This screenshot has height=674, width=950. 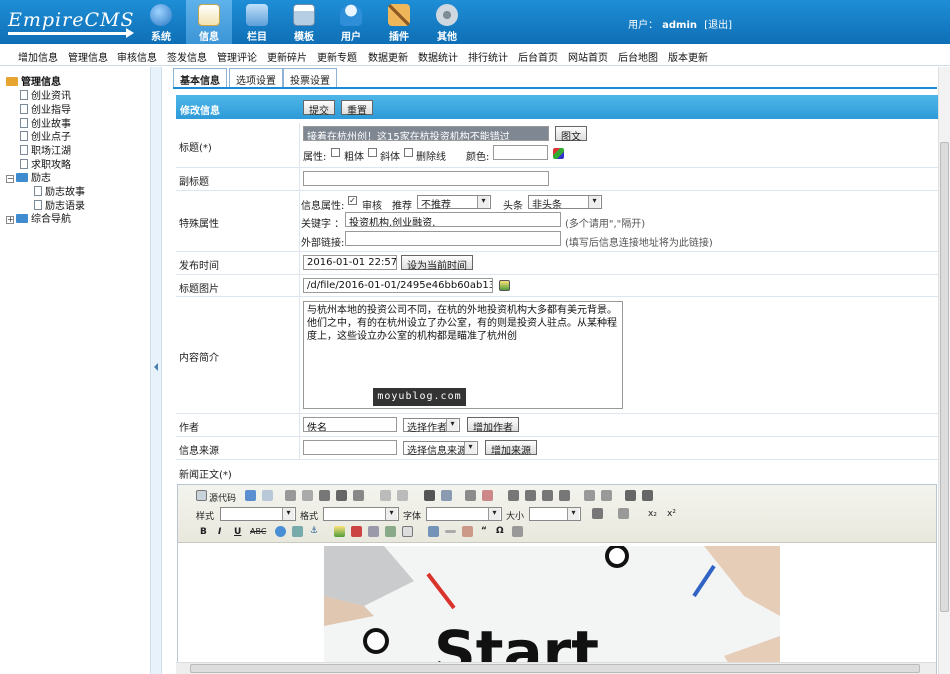 I want to click on set-current-time-button: 设为当前时间, so click(x=437, y=263).